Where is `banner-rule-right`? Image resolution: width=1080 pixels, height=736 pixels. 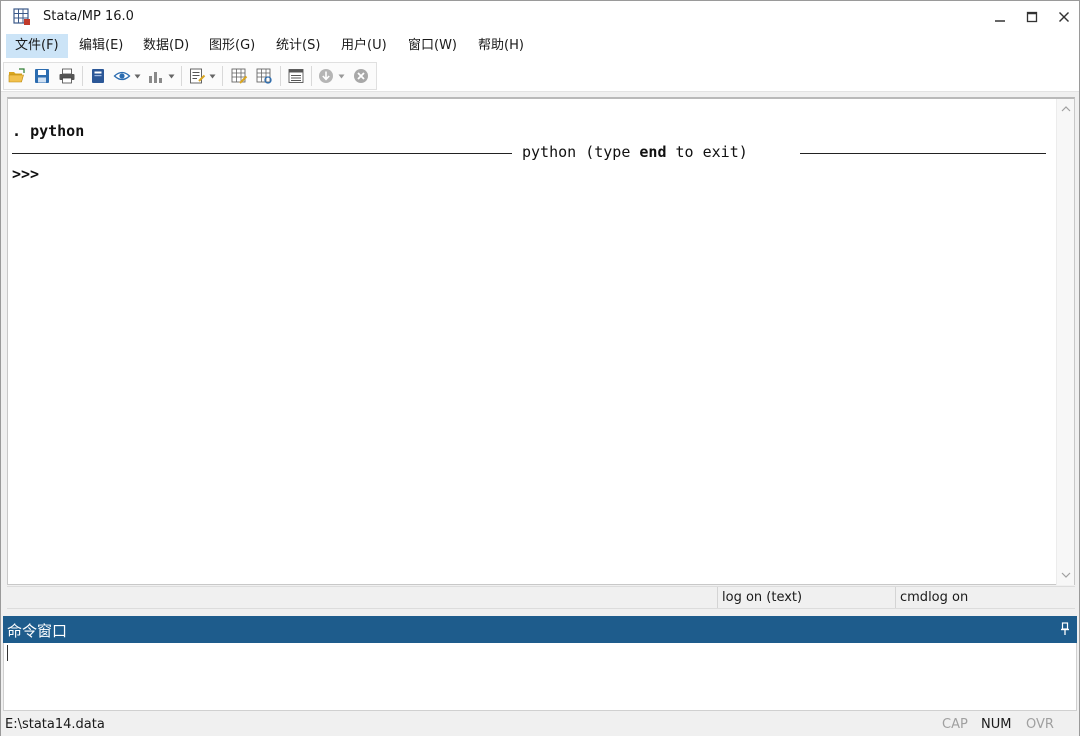 banner-rule-right is located at coordinates (923, 153).